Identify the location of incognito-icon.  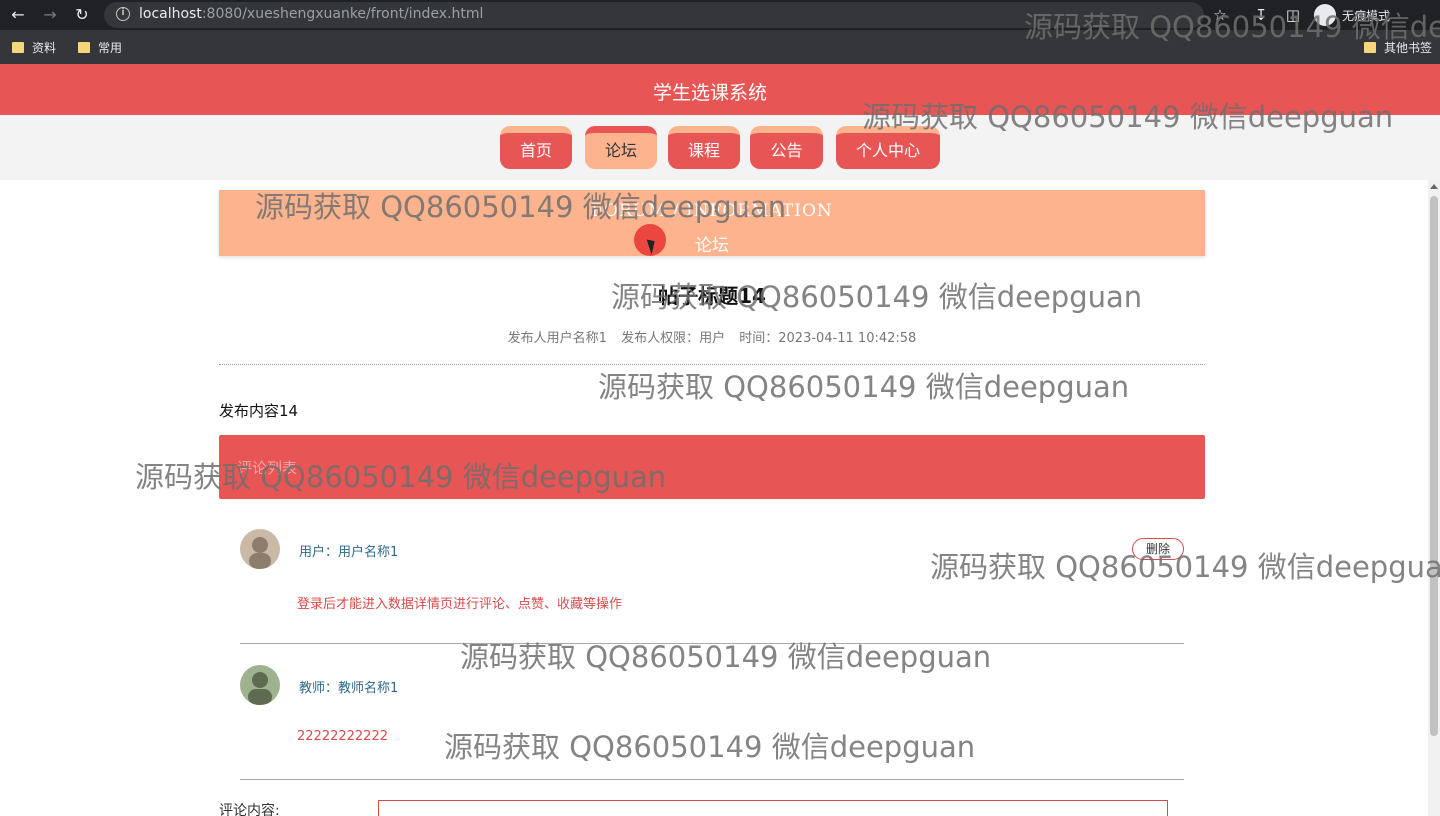
(1325, 15).